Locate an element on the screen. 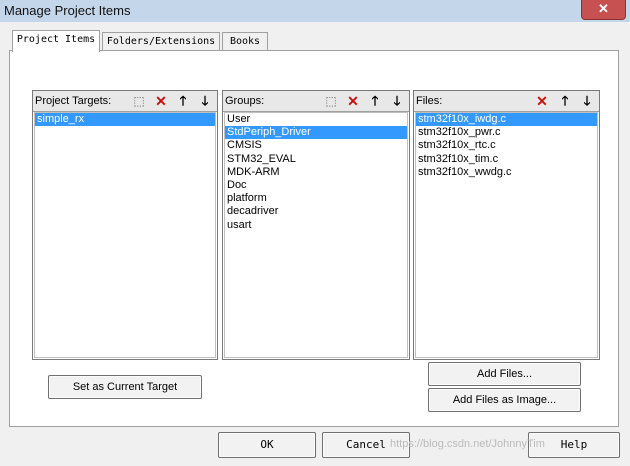  watermark: https://blog.csdn.net/JohnnyTim is located at coordinates (467, 444).